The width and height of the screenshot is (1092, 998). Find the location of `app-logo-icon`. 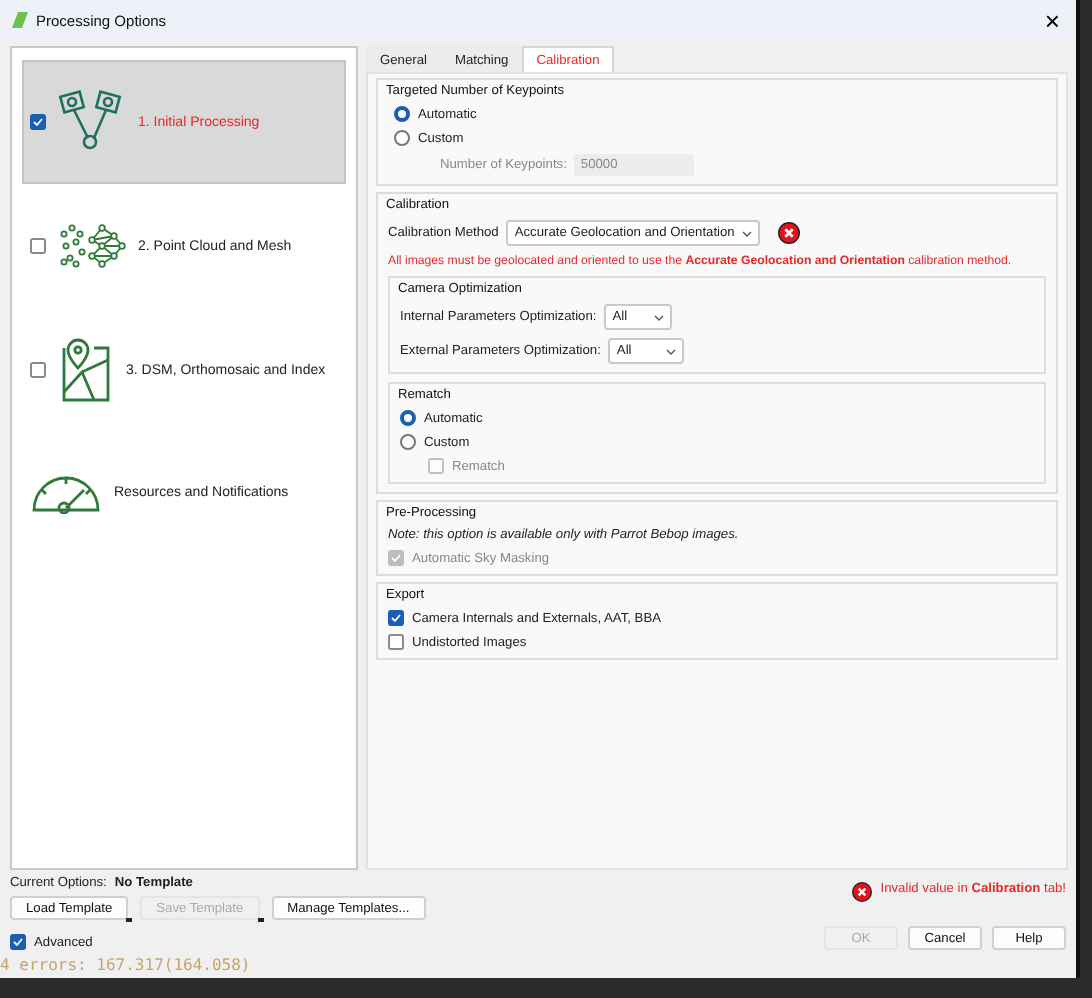

app-logo-icon is located at coordinates (20, 20).